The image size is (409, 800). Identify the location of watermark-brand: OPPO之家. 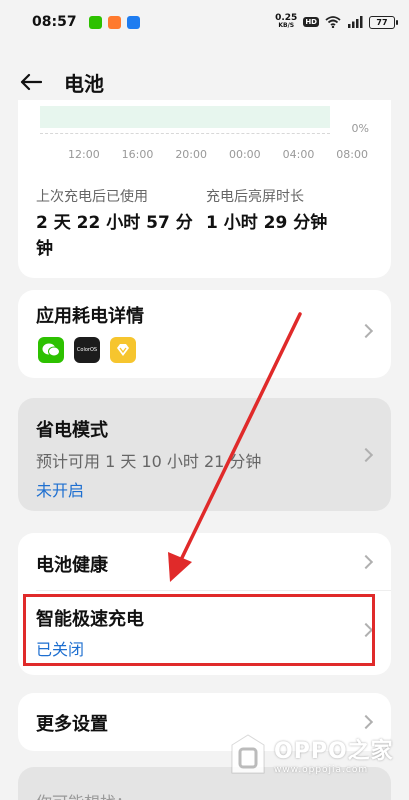
(334, 751).